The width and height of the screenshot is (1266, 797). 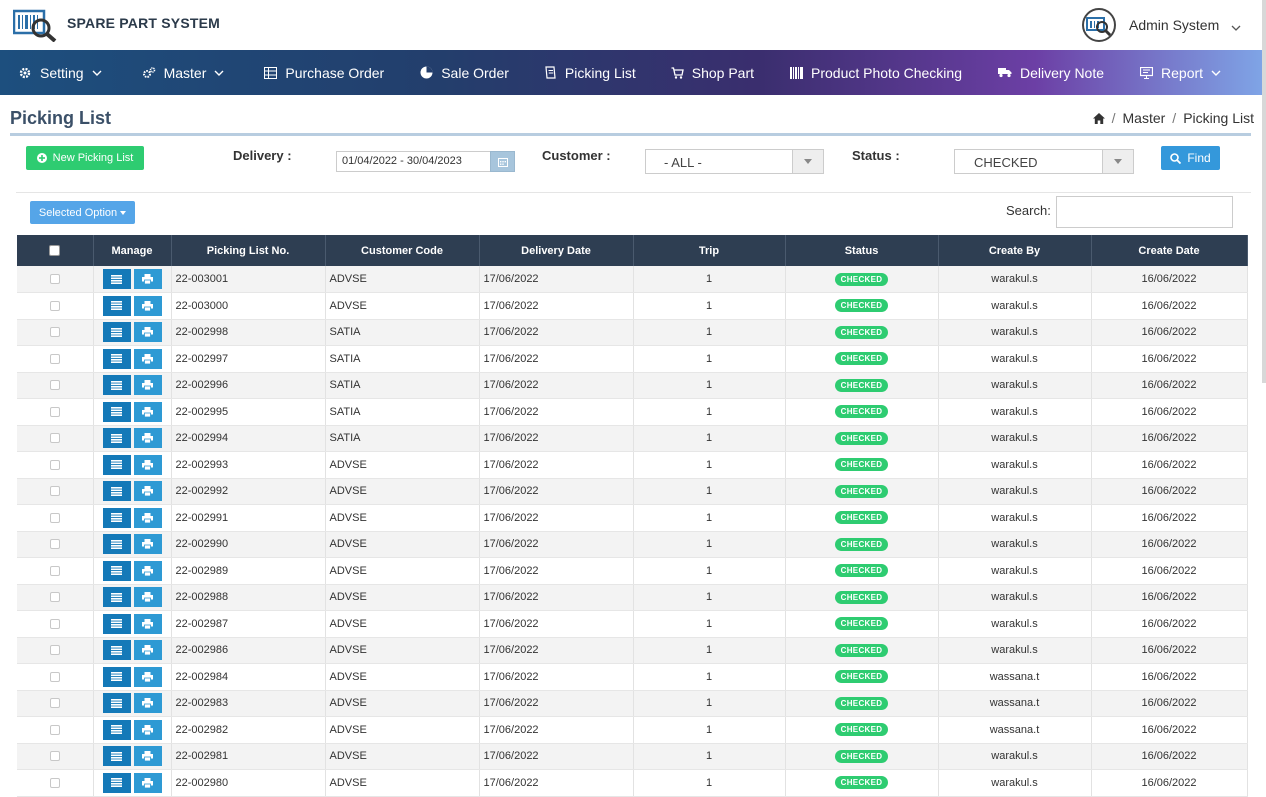 What do you see at coordinates (556, 250) in the screenshot?
I see `column-header: Delivery Date` at bounding box center [556, 250].